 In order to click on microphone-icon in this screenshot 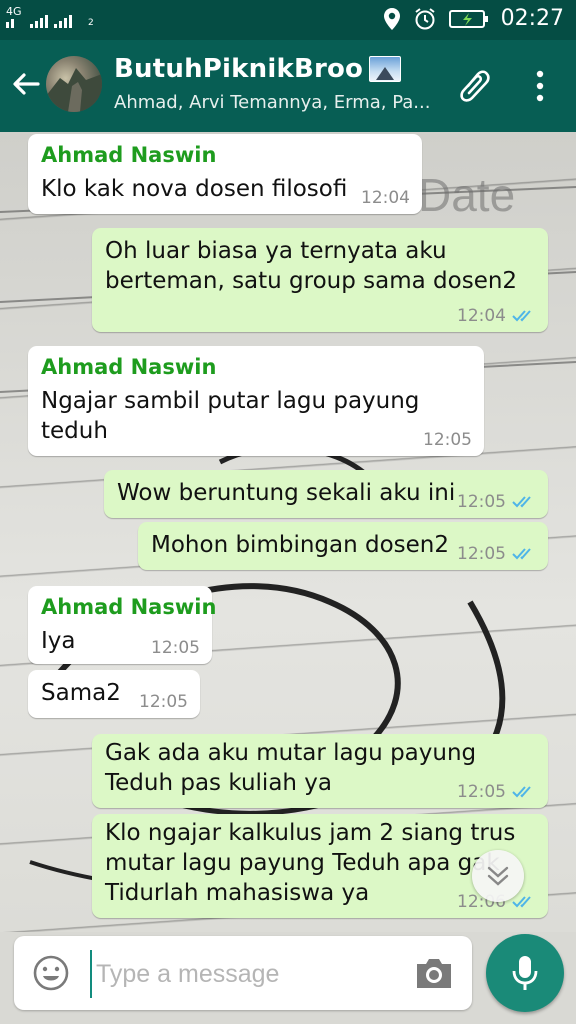, I will do `click(525, 973)`.